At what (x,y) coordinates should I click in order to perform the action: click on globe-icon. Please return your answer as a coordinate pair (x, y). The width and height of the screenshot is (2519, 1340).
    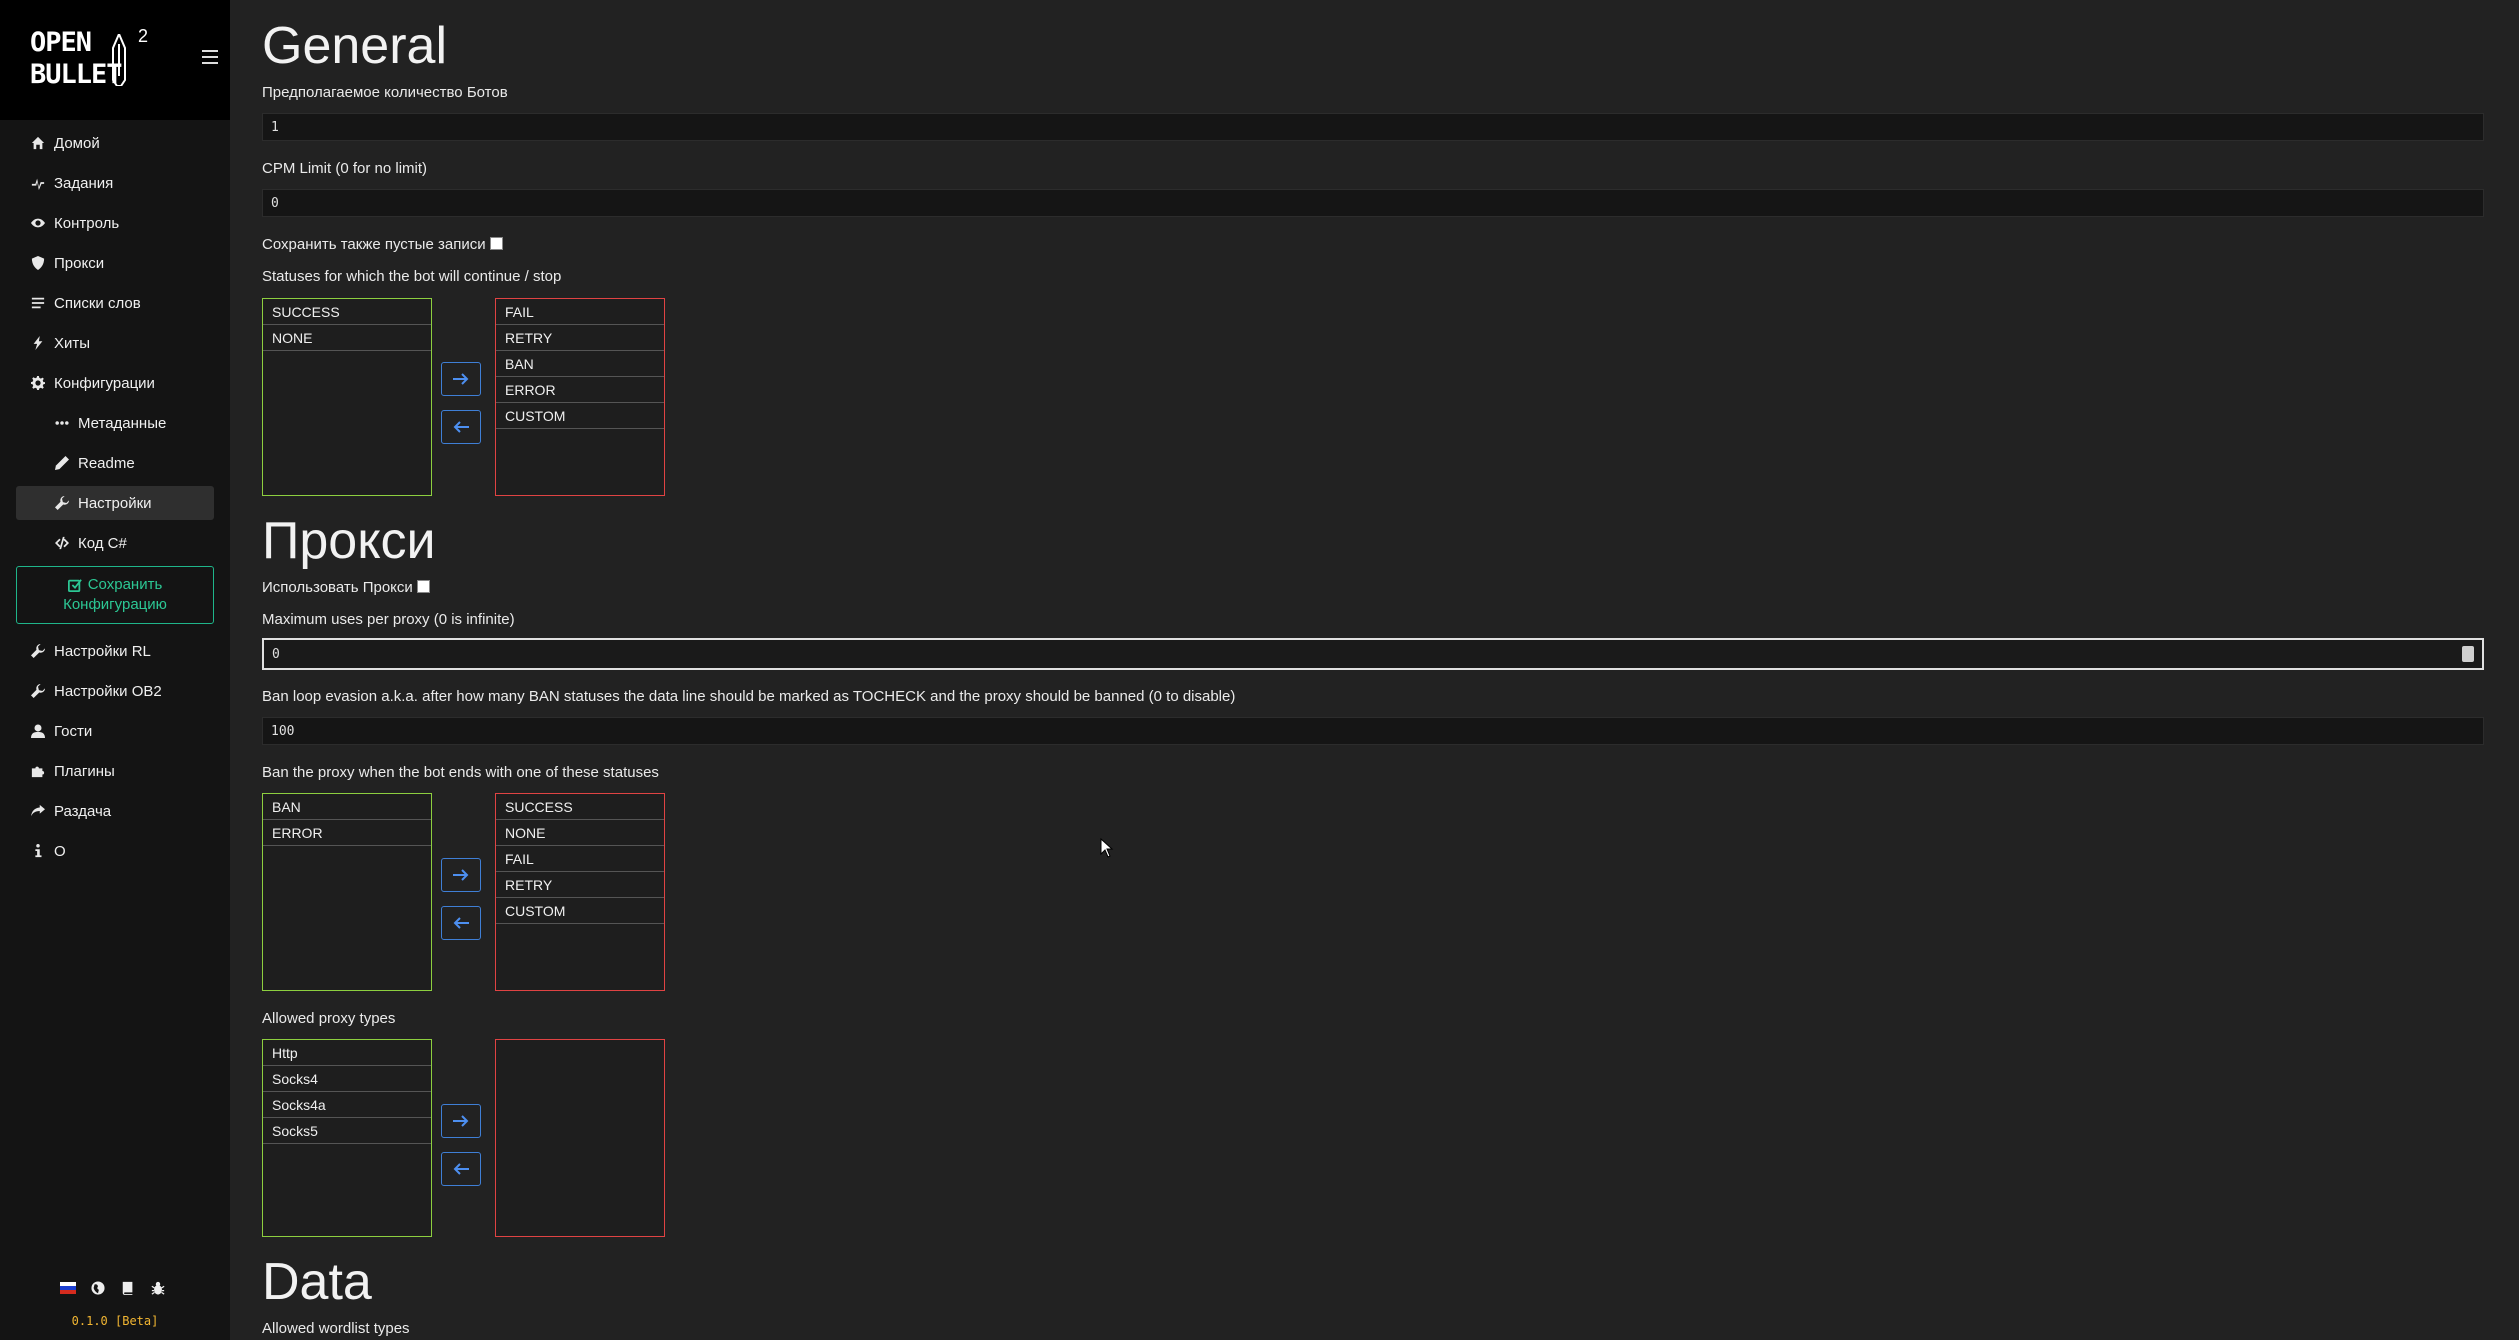
    Looking at the image, I should click on (98, 1288).